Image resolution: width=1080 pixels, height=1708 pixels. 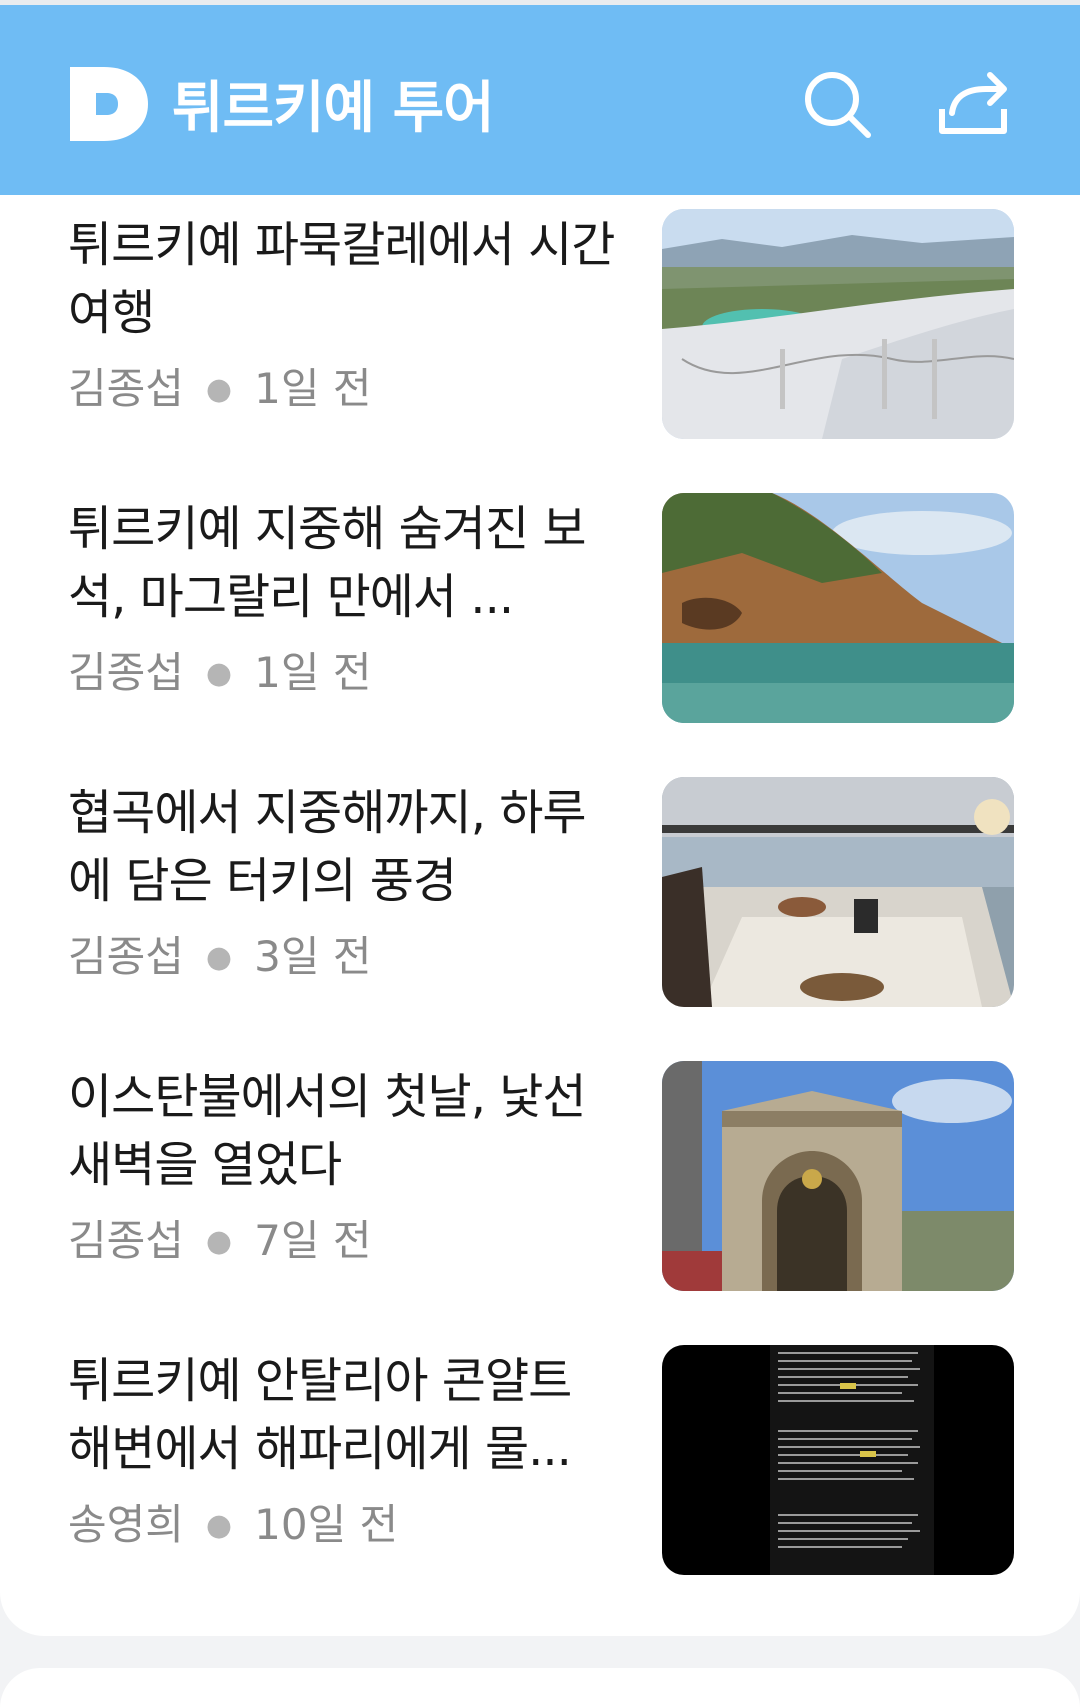 What do you see at coordinates (333, 108) in the screenshot?
I see `app-title: 튀르키예 투어` at bounding box center [333, 108].